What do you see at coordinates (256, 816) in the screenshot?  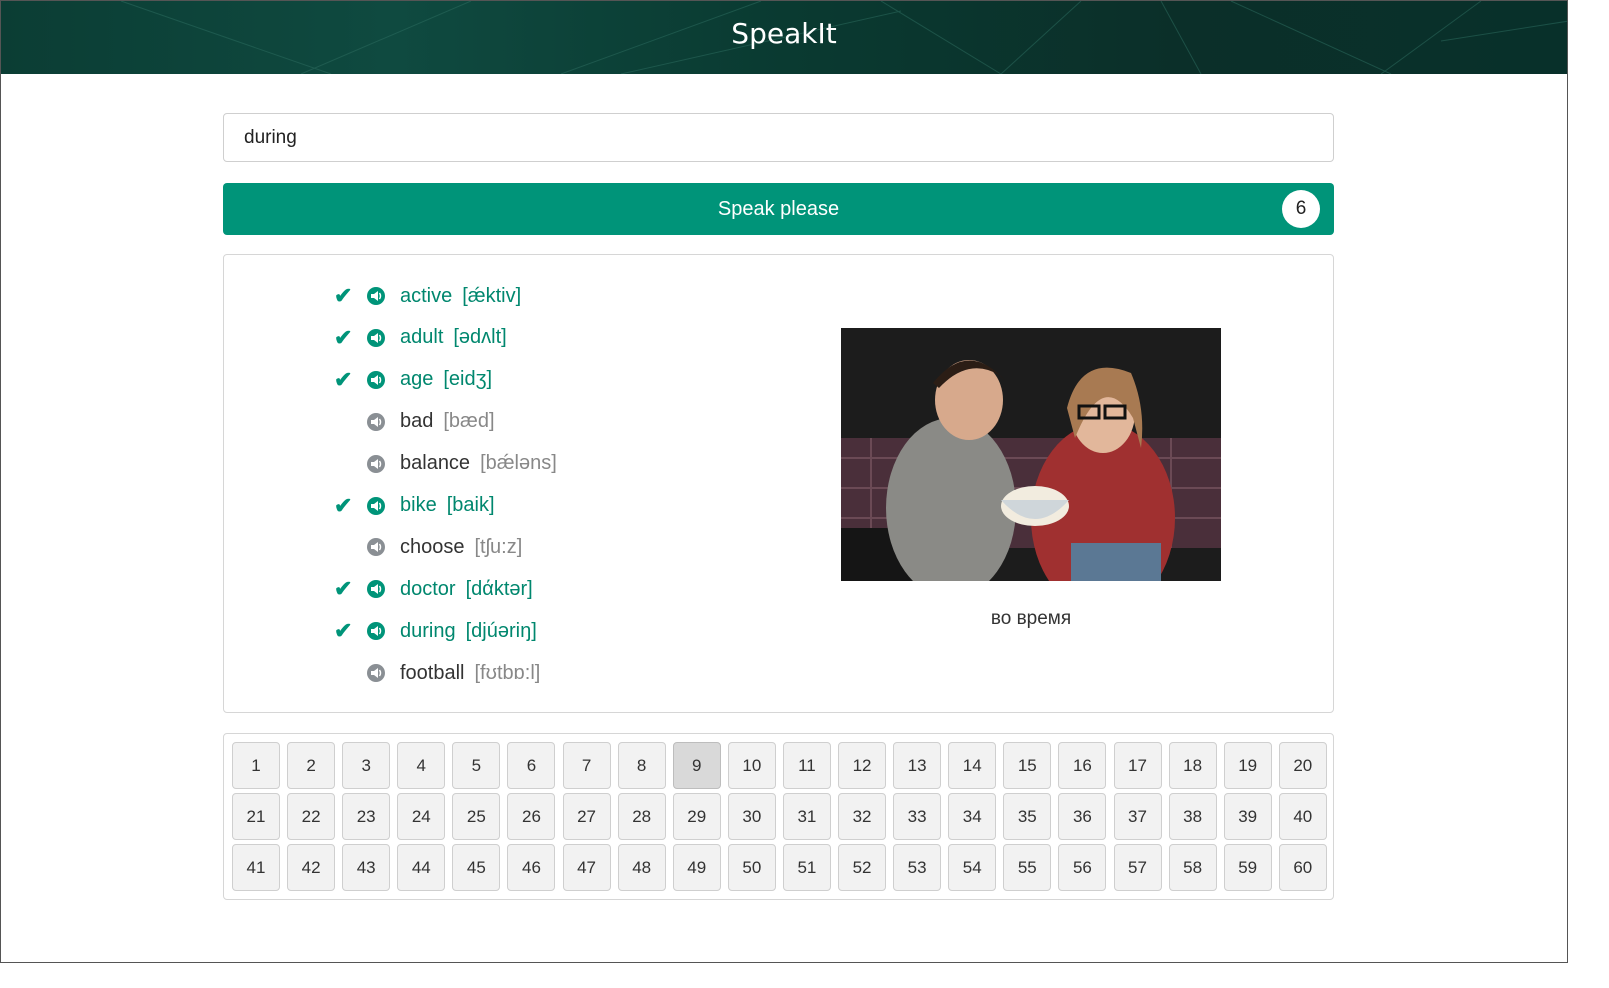 I see `page-button: 21` at bounding box center [256, 816].